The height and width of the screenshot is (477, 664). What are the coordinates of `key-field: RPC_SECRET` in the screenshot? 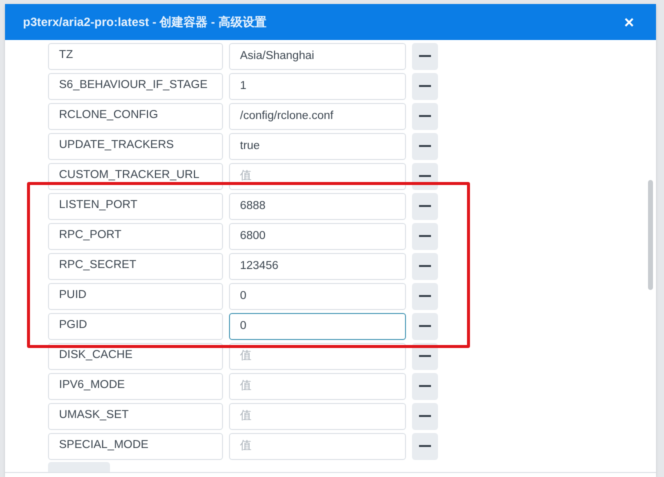 It's located at (135, 266).